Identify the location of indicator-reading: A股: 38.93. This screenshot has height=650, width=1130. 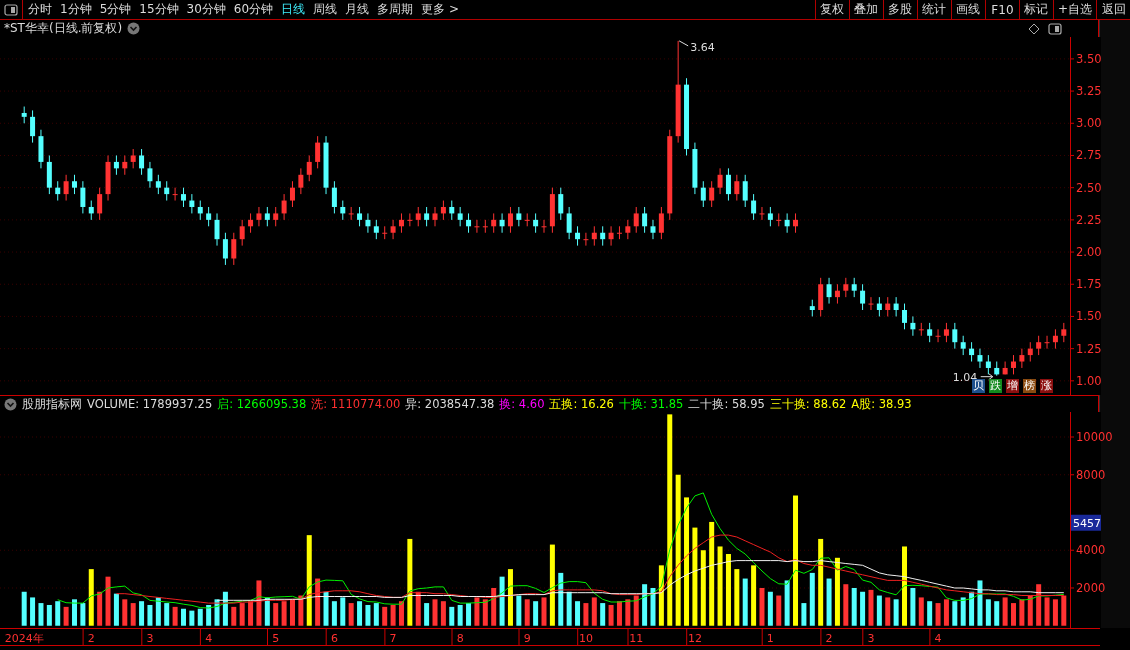
(881, 404).